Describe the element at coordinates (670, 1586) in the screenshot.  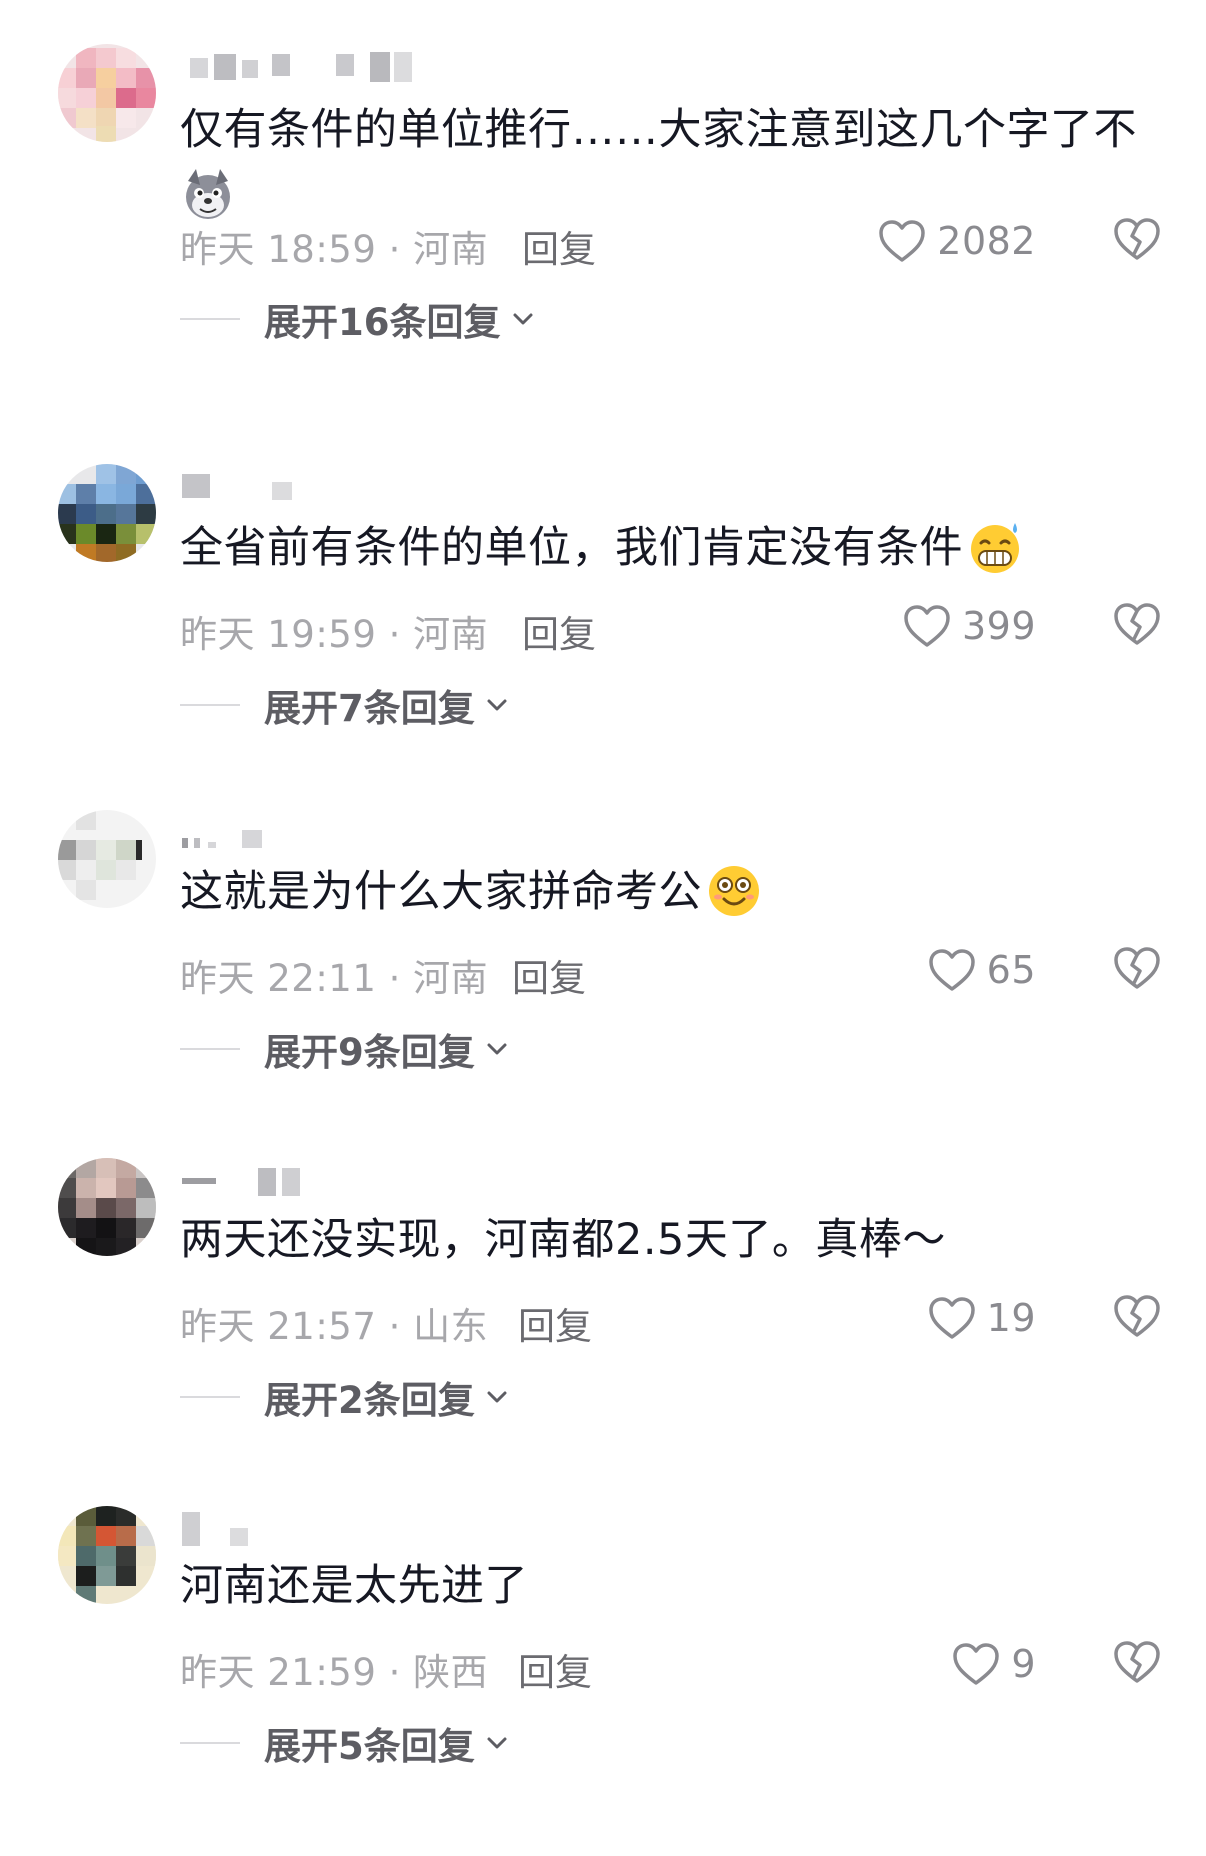
I see `comment-text: 河南还是太先进了` at that location.